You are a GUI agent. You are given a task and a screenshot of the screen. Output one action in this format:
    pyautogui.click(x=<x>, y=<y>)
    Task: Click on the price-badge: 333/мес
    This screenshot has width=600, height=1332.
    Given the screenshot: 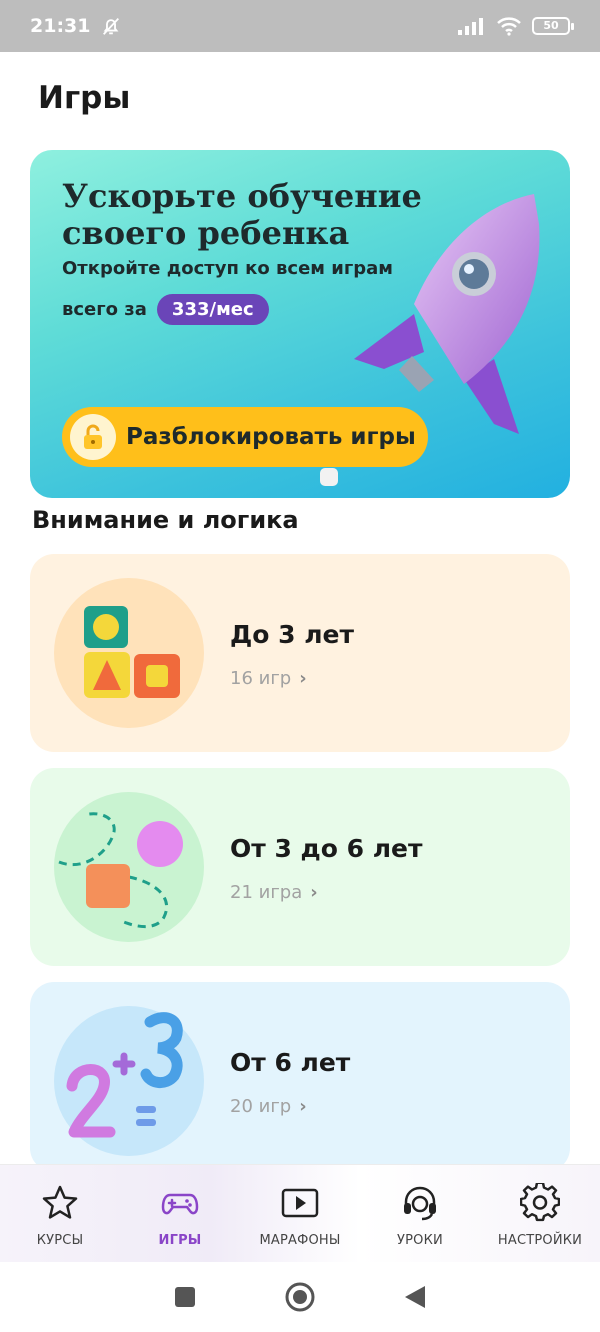 What is the action you would take?
    pyautogui.click(x=212, y=309)
    